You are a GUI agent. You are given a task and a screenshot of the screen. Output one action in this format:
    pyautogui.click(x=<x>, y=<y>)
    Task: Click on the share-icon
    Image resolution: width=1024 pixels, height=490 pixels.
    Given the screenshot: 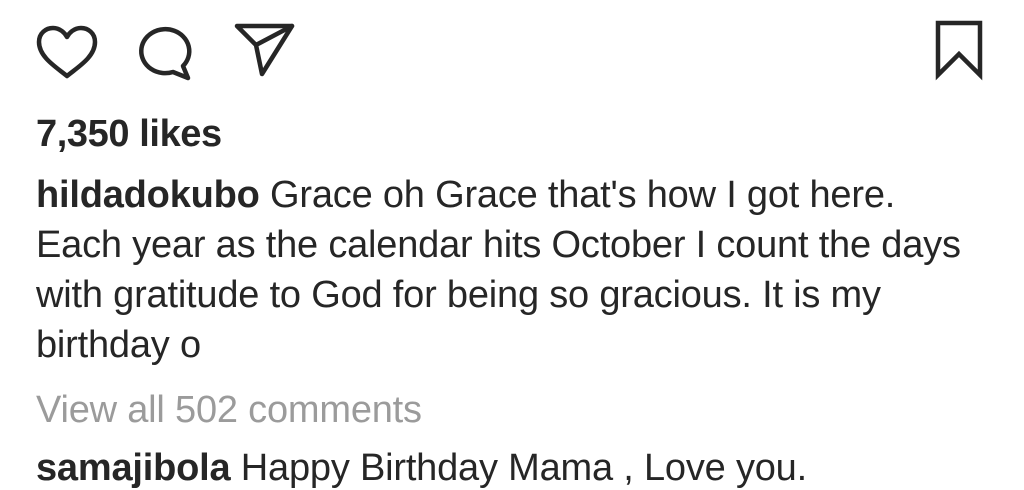 What is the action you would take?
    pyautogui.click(x=265, y=50)
    